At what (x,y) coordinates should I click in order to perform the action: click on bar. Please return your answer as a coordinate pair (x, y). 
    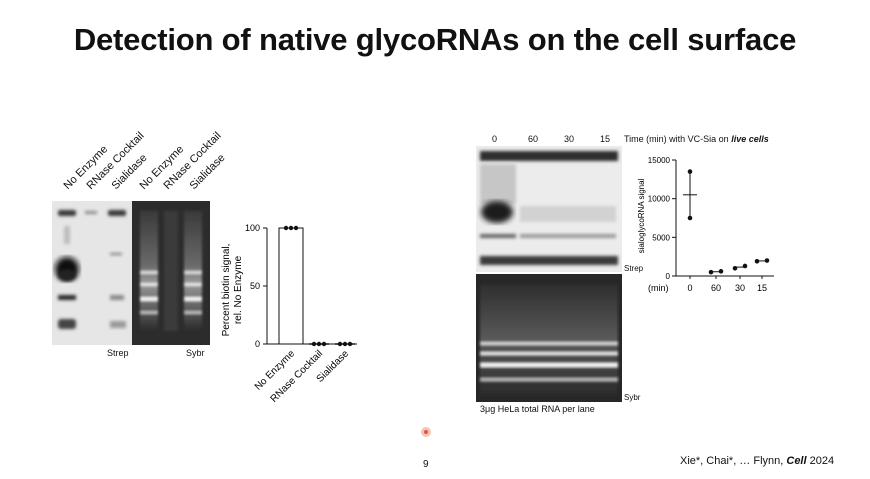
    Looking at the image, I should click on (291, 286).